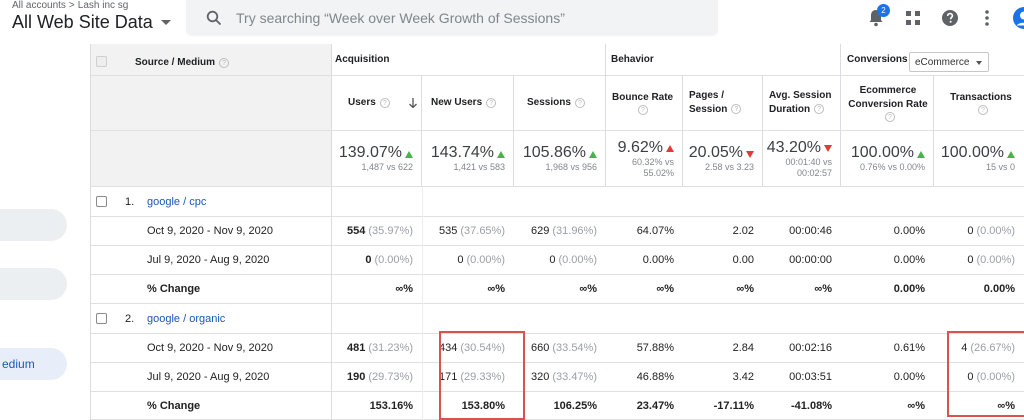 This screenshot has width=1024, height=420. I want to click on cell-pages: 0.00, so click(743, 260).